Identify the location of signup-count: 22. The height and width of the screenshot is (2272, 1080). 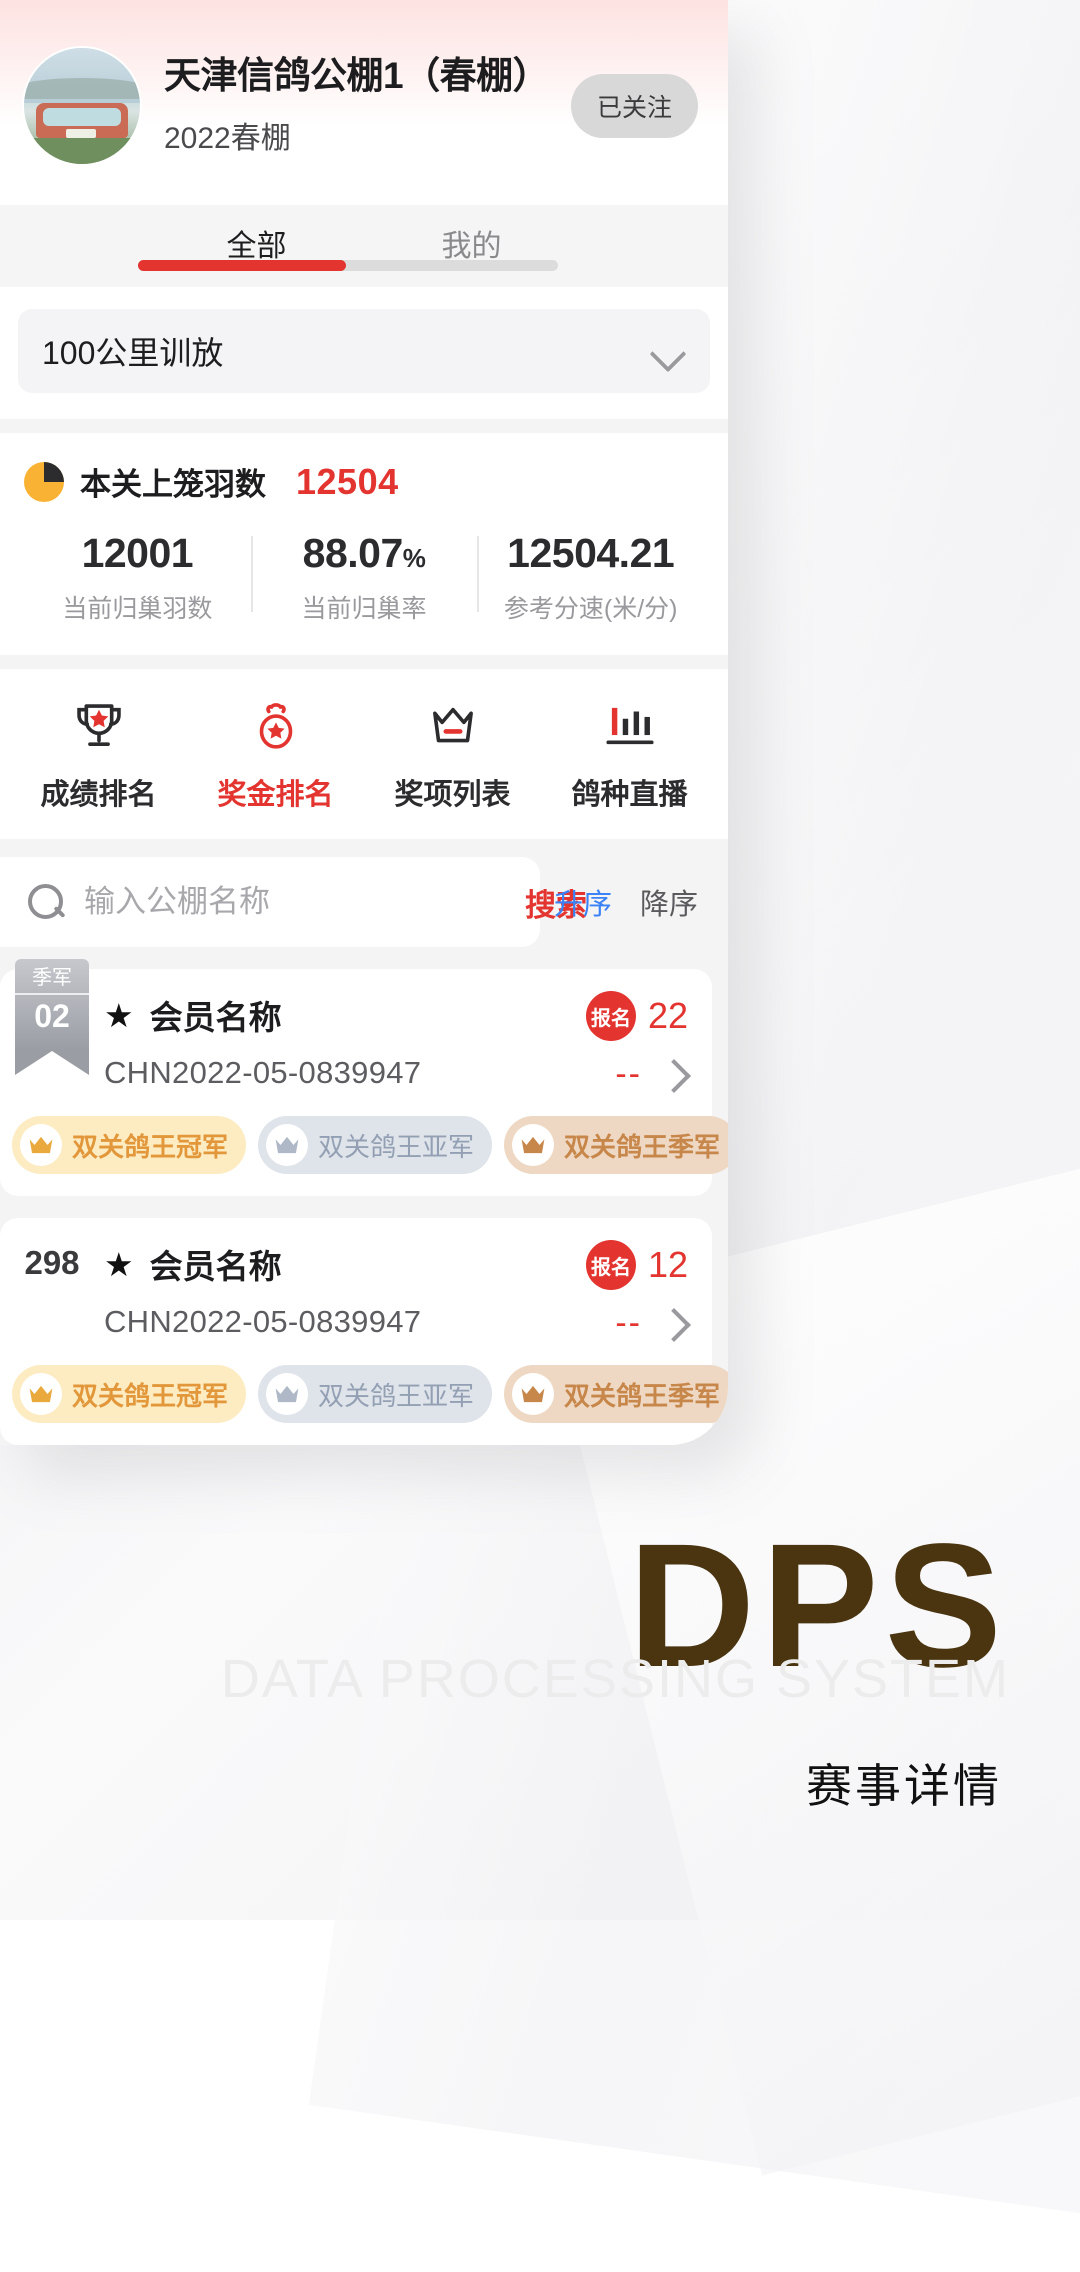
(667, 1015).